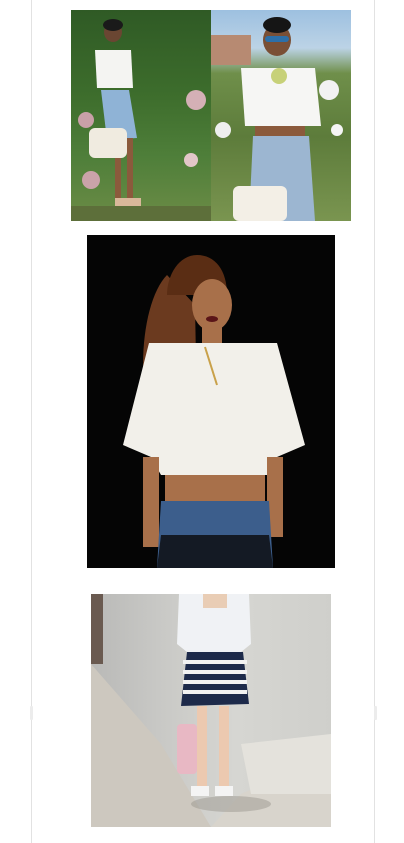  I want to click on panel-edge-marker-right, so click(375, 713).